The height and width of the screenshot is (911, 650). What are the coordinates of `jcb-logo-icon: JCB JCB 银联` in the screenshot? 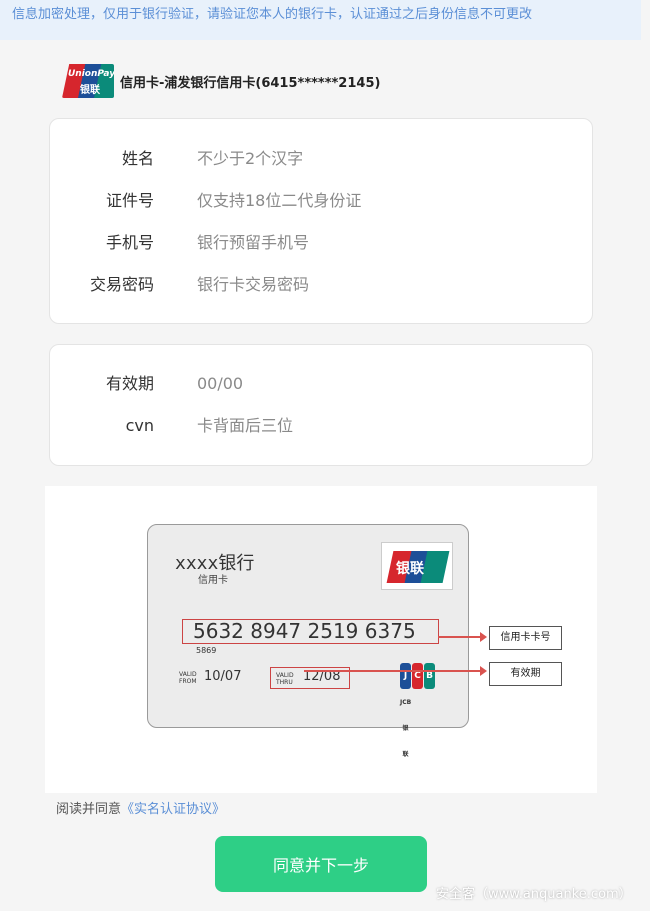 It's located at (418, 710).